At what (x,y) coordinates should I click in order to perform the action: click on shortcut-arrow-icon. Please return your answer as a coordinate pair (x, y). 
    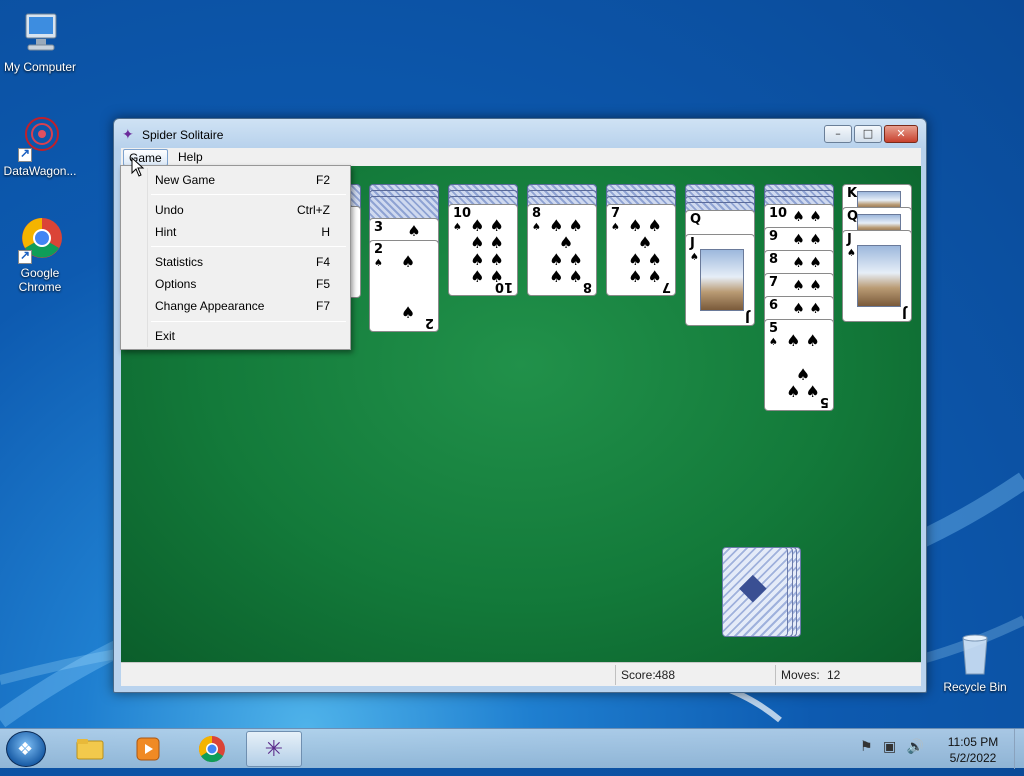
    Looking at the image, I should click on (25, 256).